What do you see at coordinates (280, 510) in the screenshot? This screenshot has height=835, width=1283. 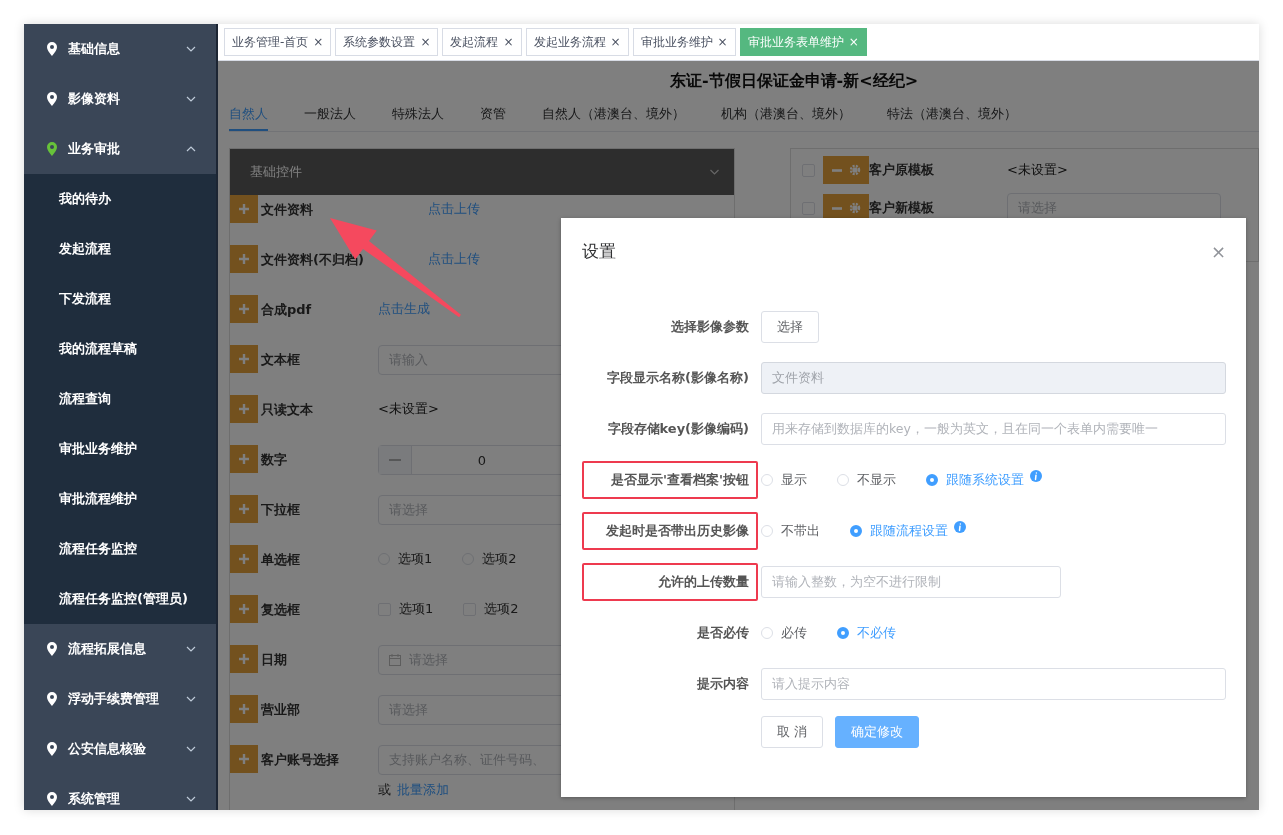 I see `control-label: 下拉框` at bounding box center [280, 510].